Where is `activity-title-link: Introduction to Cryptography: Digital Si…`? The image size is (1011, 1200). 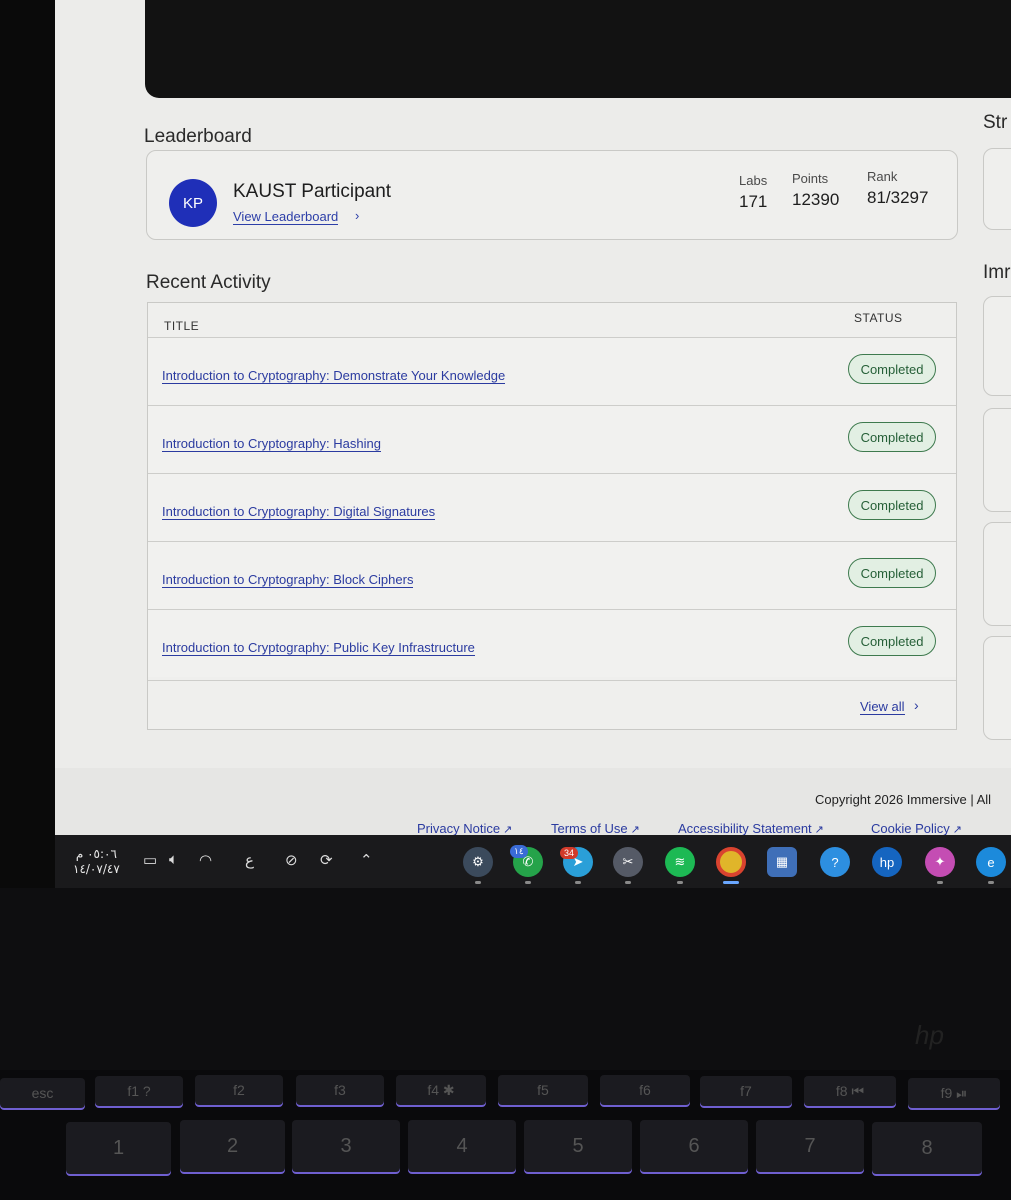 activity-title-link: Introduction to Cryptography: Digital Si… is located at coordinates (299, 512).